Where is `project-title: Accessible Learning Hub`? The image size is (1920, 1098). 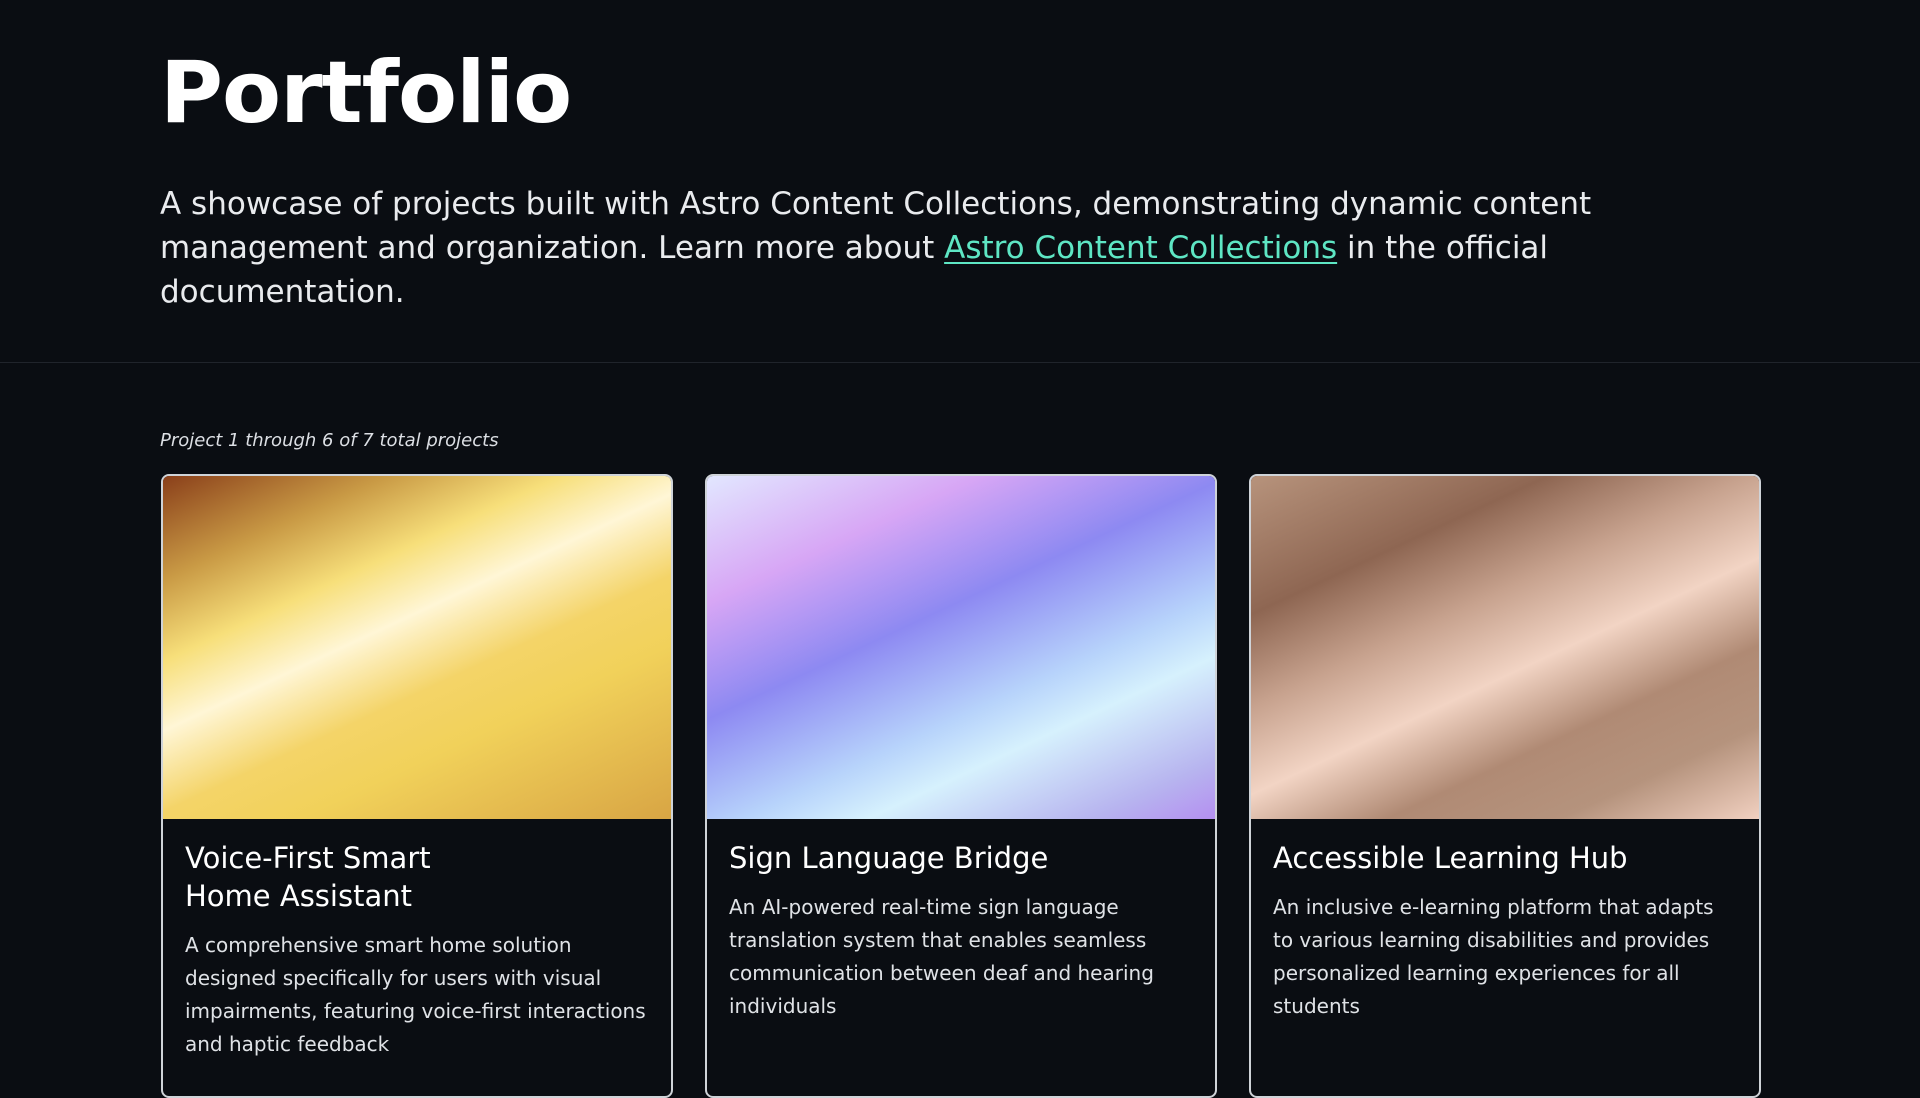
project-title: Accessible Learning Hub is located at coordinates (1505, 858).